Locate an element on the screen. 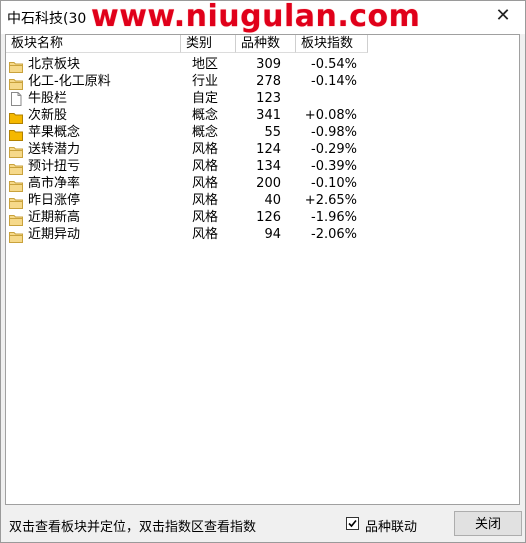 This screenshot has height=543, width=526. row-index: -0.14% is located at coordinates (334, 81).